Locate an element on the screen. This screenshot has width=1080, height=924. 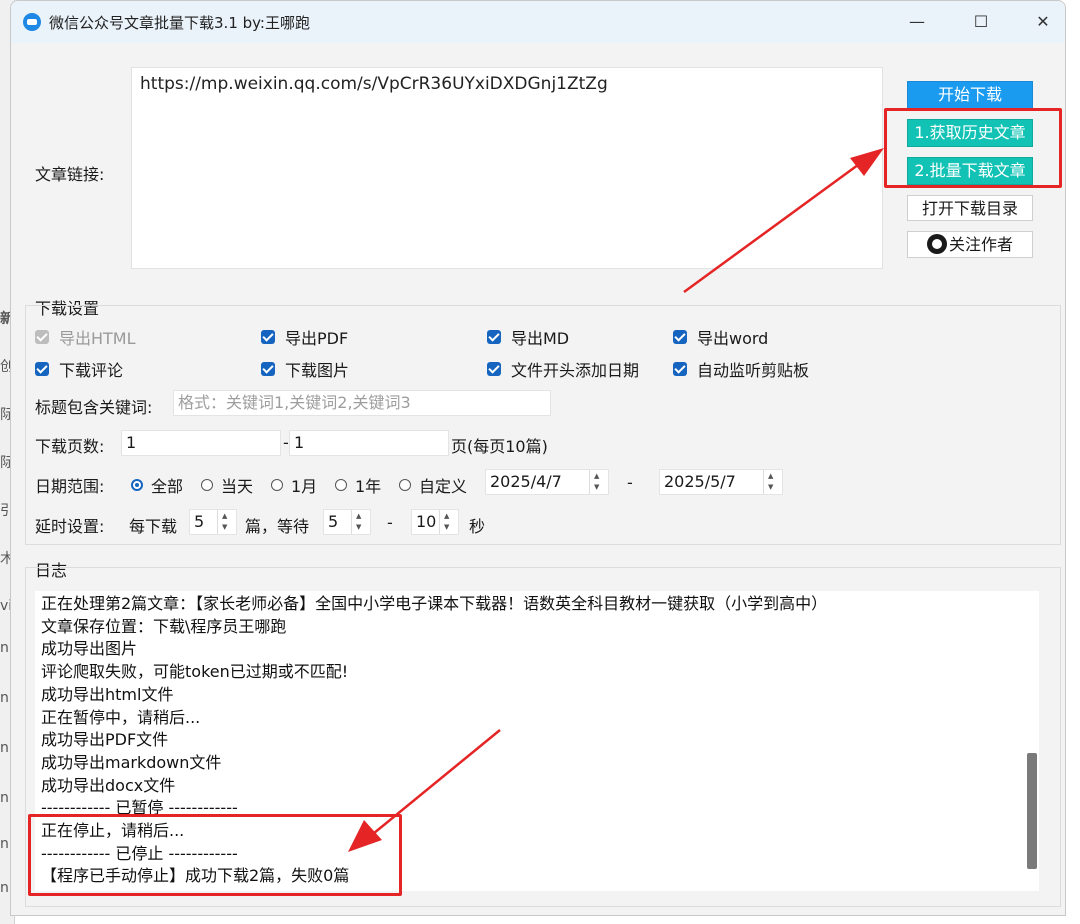
checkbox-export-md: 导出MD is located at coordinates (528, 337).